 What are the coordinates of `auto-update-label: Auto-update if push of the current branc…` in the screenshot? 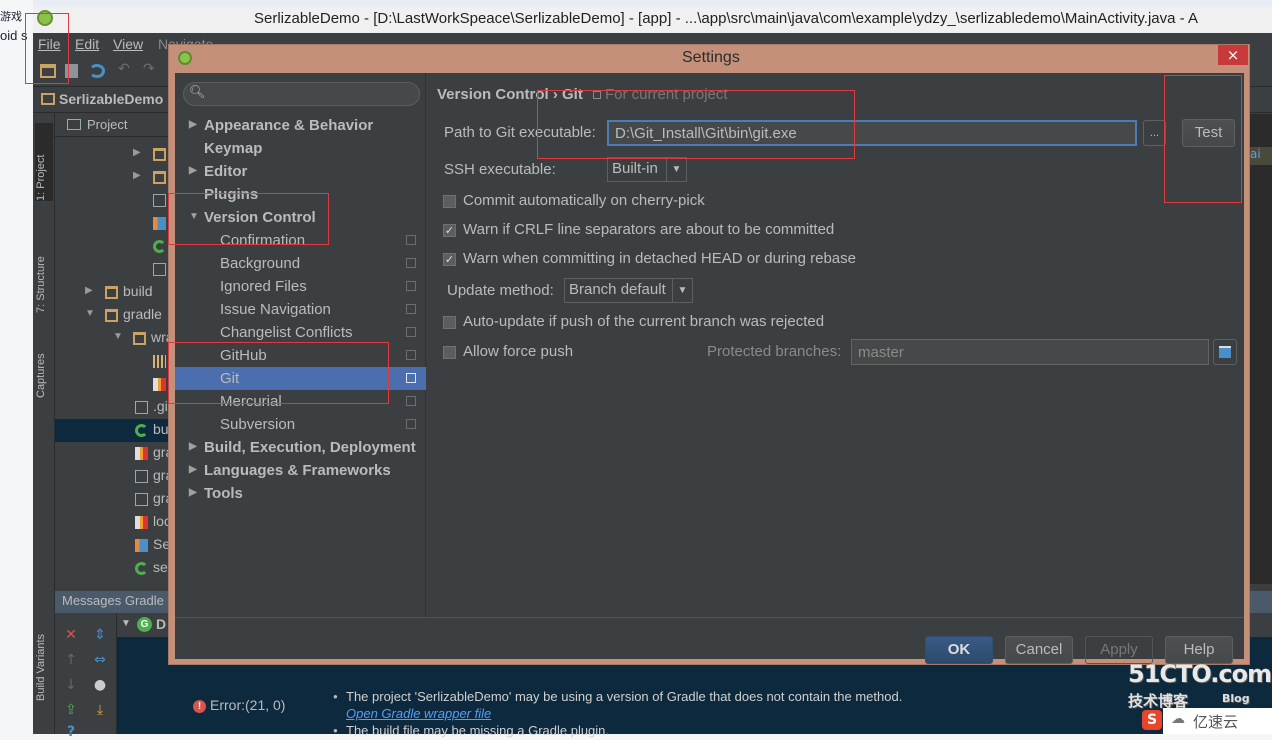 It's located at (644, 321).